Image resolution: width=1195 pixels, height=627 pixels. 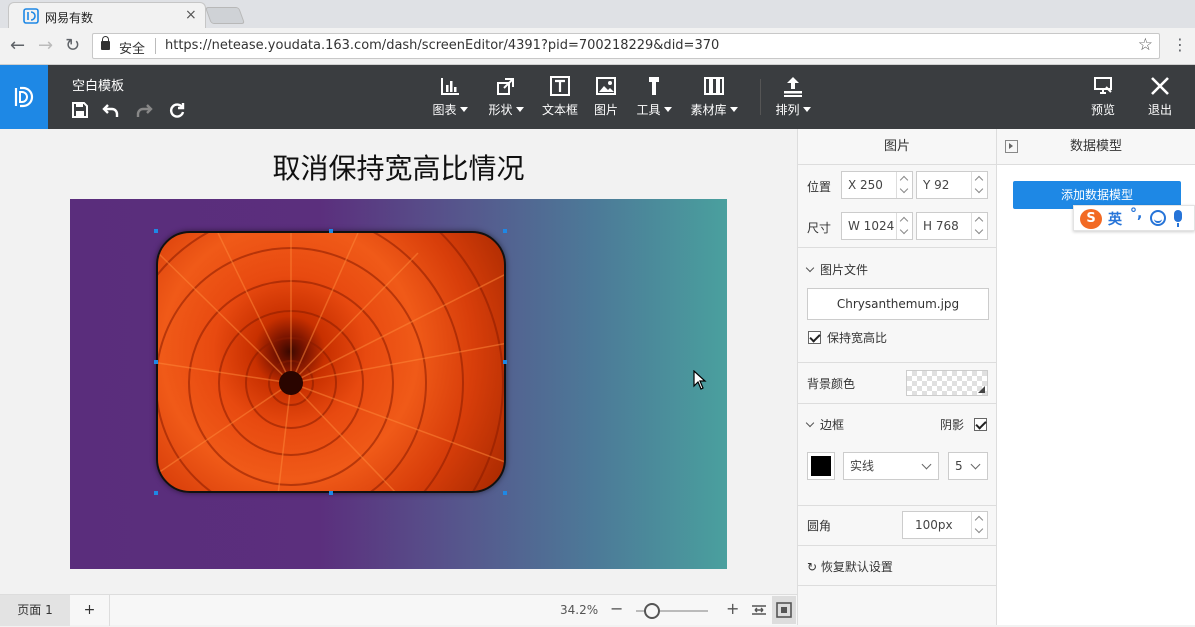 What do you see at coordinates (132, 49) in the screenshot?
I see `secure-label: 安全` at bounding box center [132, 49].